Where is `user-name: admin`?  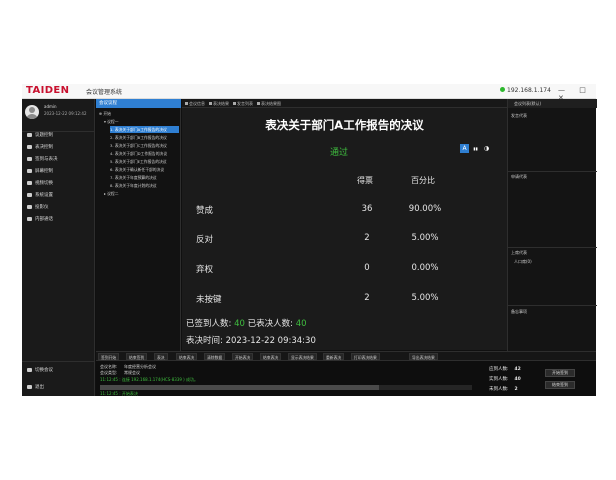
user-name: admin is located at coordinates (50, 106).